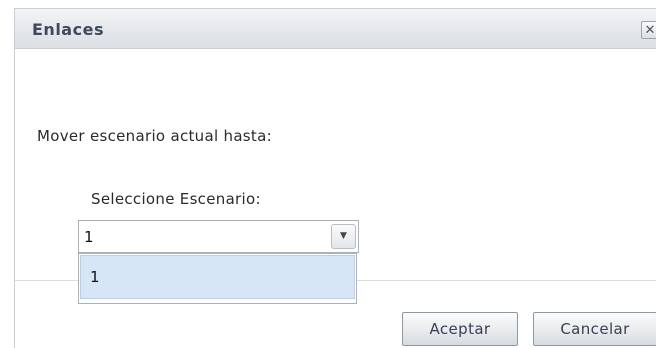 The image size is (656, 348). I want to click on dropdown-option-label: 1, so click(95, 277).